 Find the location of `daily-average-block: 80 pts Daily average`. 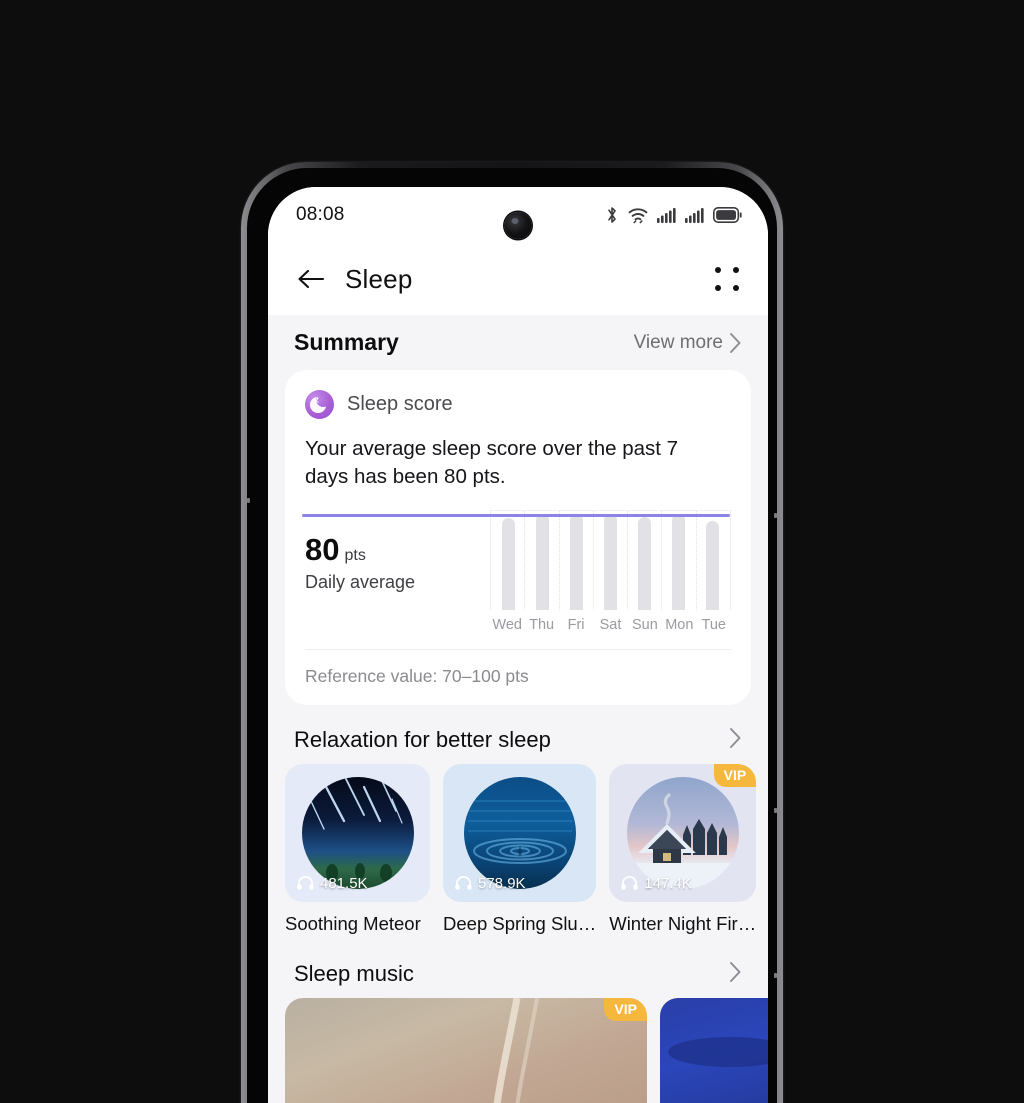

daily-average-block: 80 pts Daily average is located at coordinates (397, 571).